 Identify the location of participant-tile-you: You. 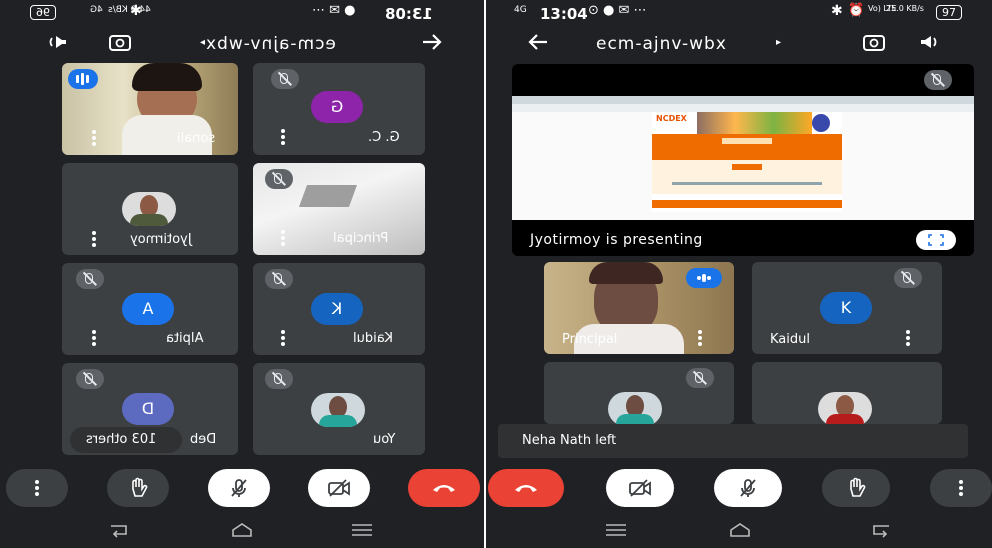
(339, 409).